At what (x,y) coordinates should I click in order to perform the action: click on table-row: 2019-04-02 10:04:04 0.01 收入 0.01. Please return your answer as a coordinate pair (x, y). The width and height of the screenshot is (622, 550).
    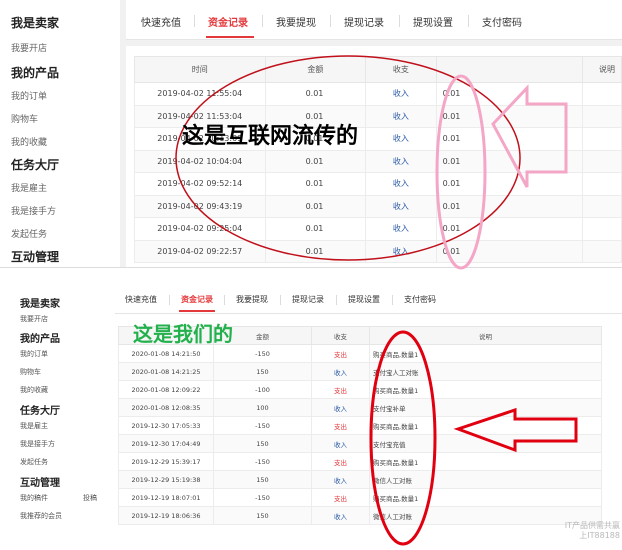
    Looking at the image, I should click on (378, 161).